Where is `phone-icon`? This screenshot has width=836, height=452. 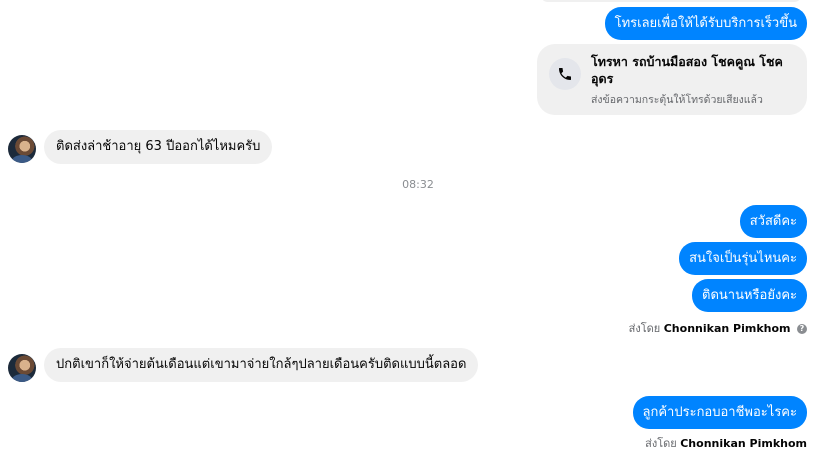
phone-icon is located at coordinates (565, 74).